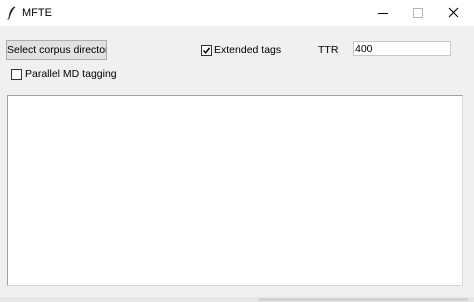  I want to click on title-bar: MFTE, so click(237, 13).